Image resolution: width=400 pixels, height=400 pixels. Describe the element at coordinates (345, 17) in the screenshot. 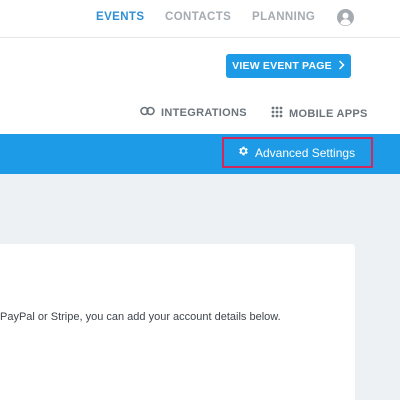

I see `user-avatar-icon` at that location.